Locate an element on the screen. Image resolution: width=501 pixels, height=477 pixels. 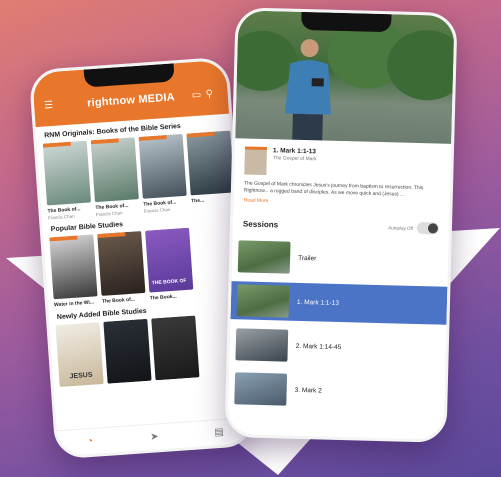
section-newly-added: Newly Added Bible Studies JESUS is located at coordinates (147, 341).